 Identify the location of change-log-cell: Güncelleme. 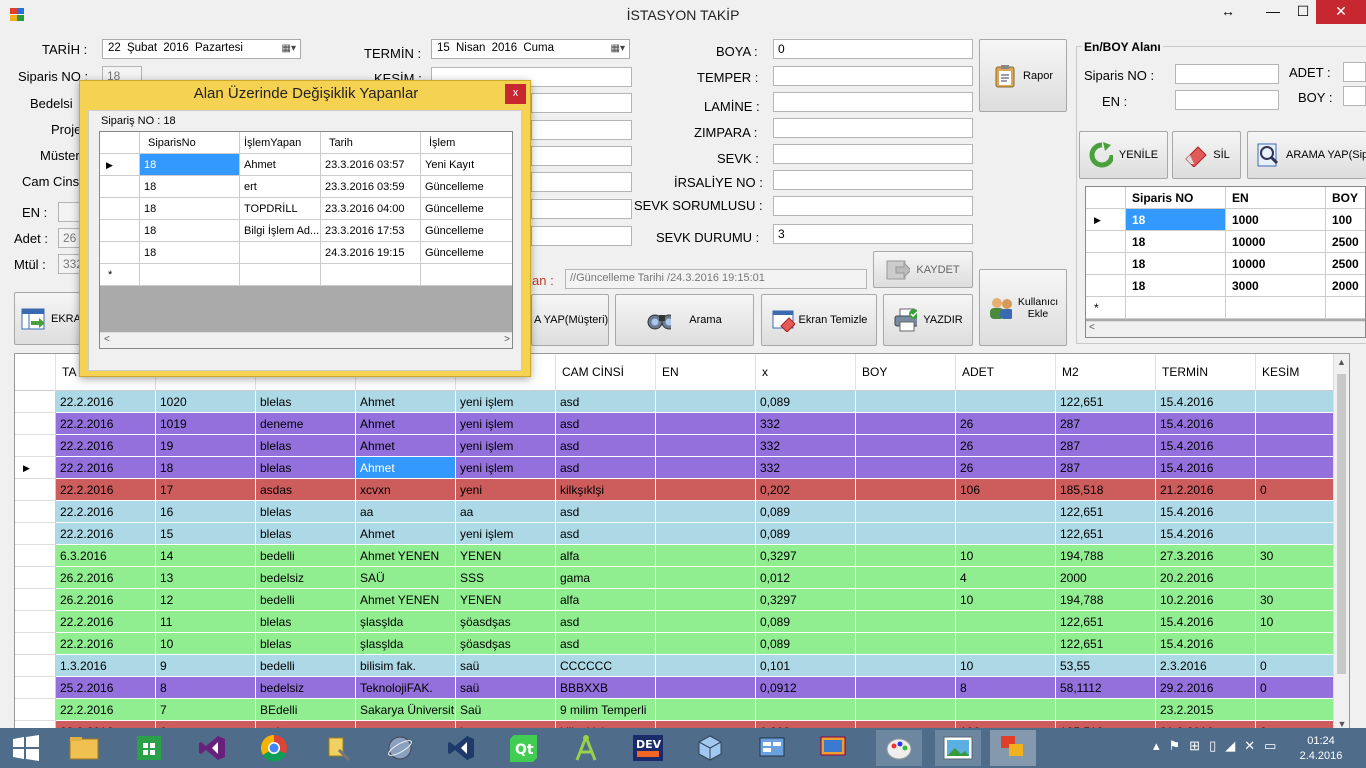
(466, 231).